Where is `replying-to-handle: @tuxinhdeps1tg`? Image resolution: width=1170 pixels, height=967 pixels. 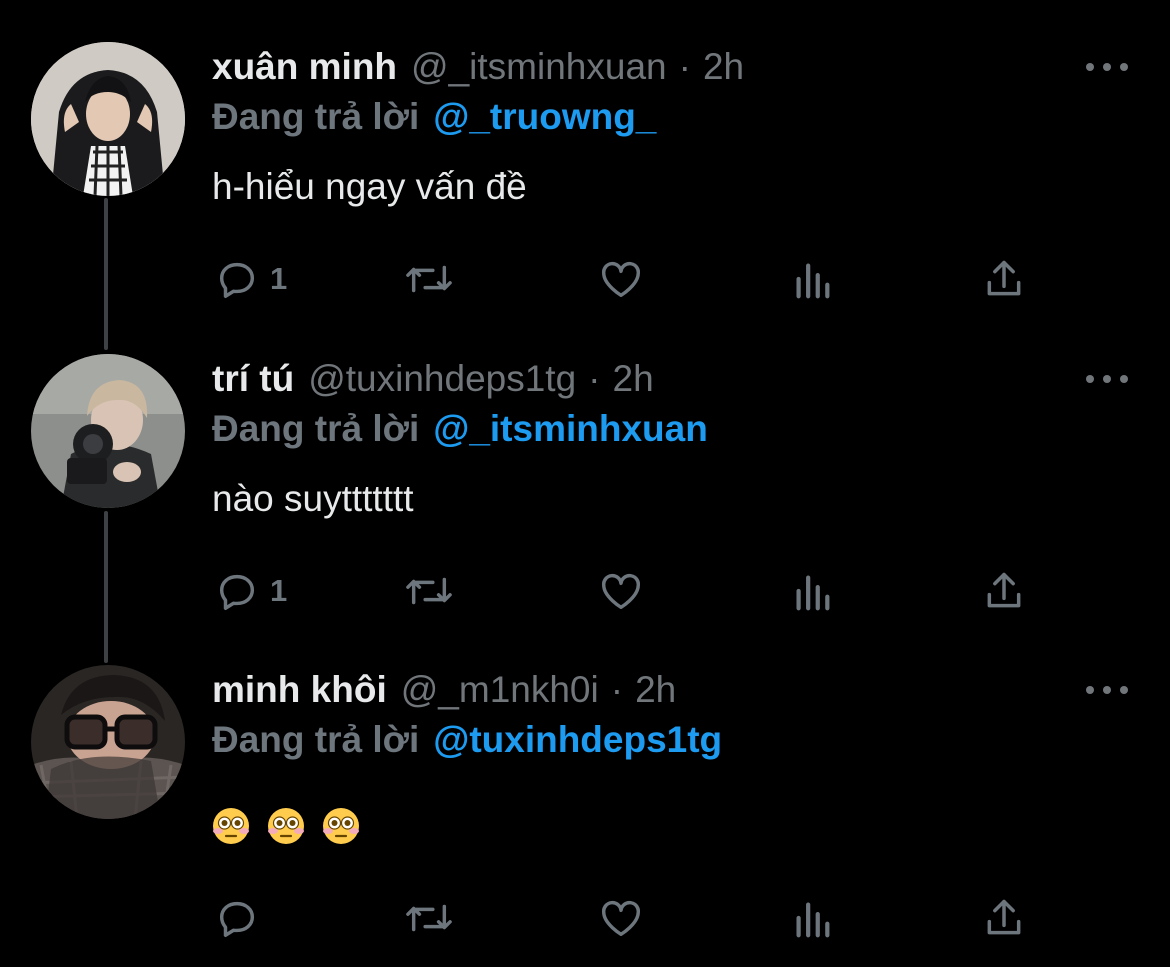 replying-to-handle: @tuxinhdeps1tg is located at coordinates (577, 740).